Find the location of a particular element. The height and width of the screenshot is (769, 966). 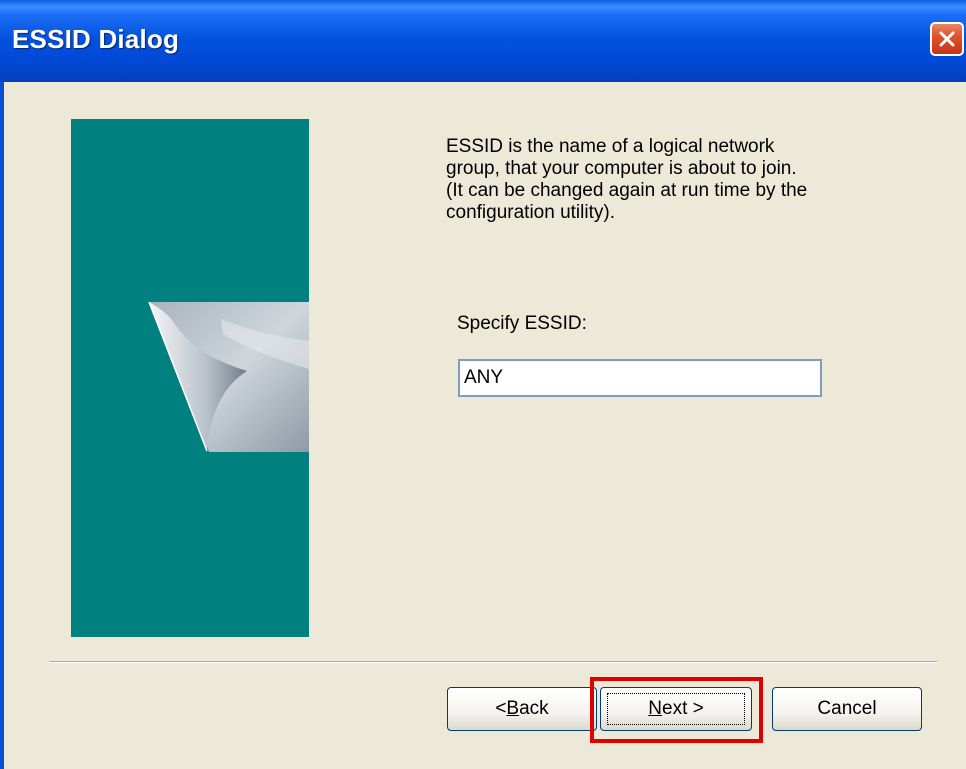

button-separator is located at coordinates (493, 662).